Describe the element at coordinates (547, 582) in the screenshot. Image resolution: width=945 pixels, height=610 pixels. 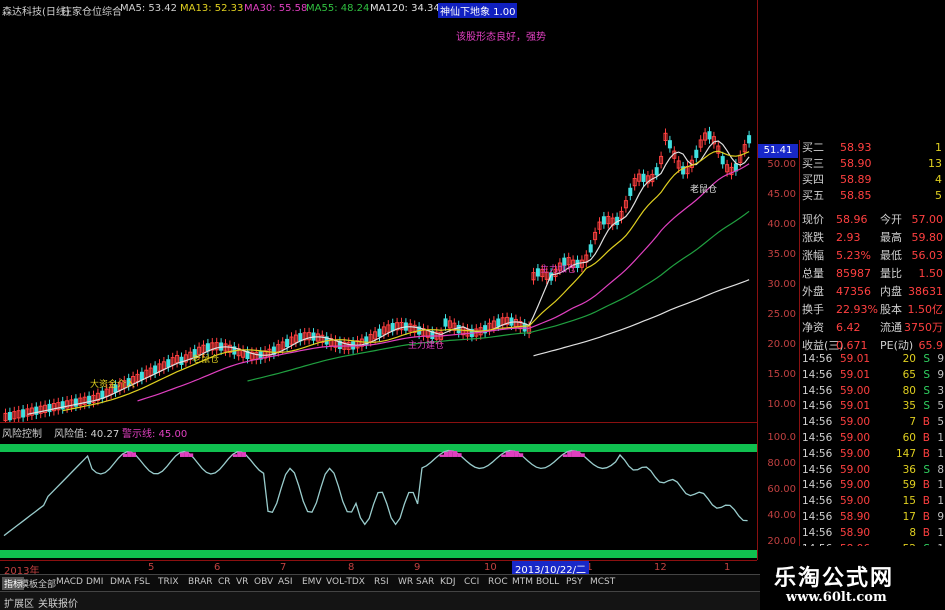
I see `indicator-tab: BOLL` at that location.